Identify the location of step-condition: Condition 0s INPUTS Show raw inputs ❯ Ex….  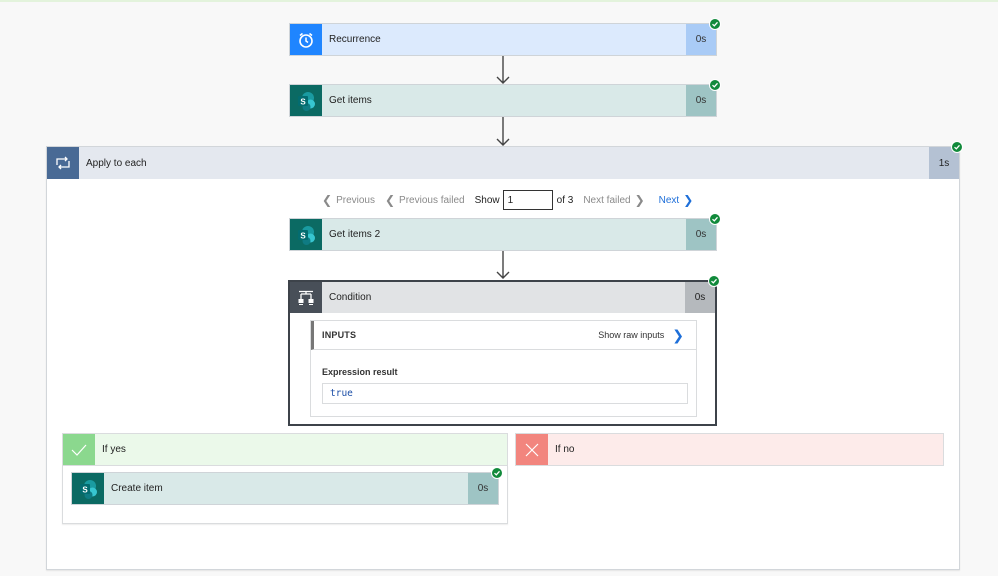
(502, 353).